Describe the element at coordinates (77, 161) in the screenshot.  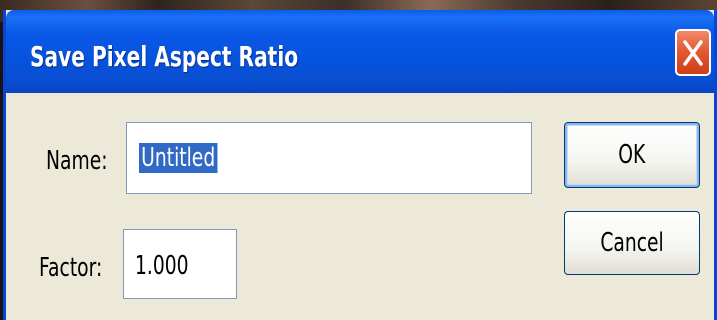
I see `name-label: Name:` at that location.